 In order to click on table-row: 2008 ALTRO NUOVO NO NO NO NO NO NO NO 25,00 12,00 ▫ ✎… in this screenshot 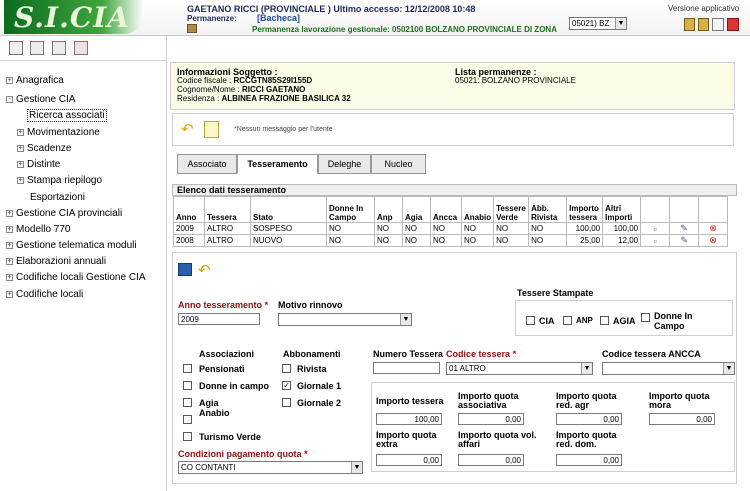, I will do `click(451, 240)`.